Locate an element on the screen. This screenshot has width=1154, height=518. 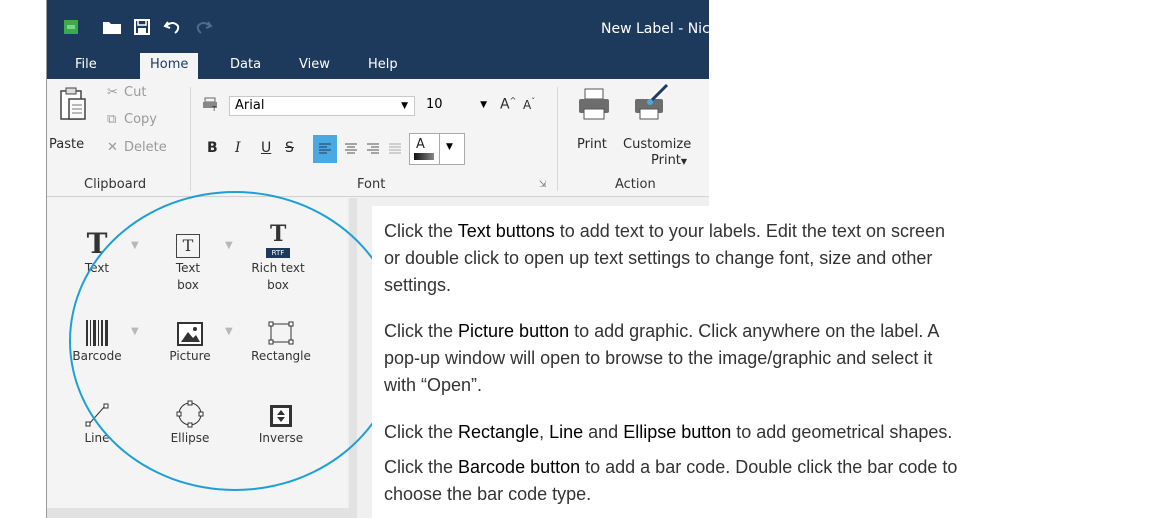
tab-home: Home is located at coordinates (169, 66).